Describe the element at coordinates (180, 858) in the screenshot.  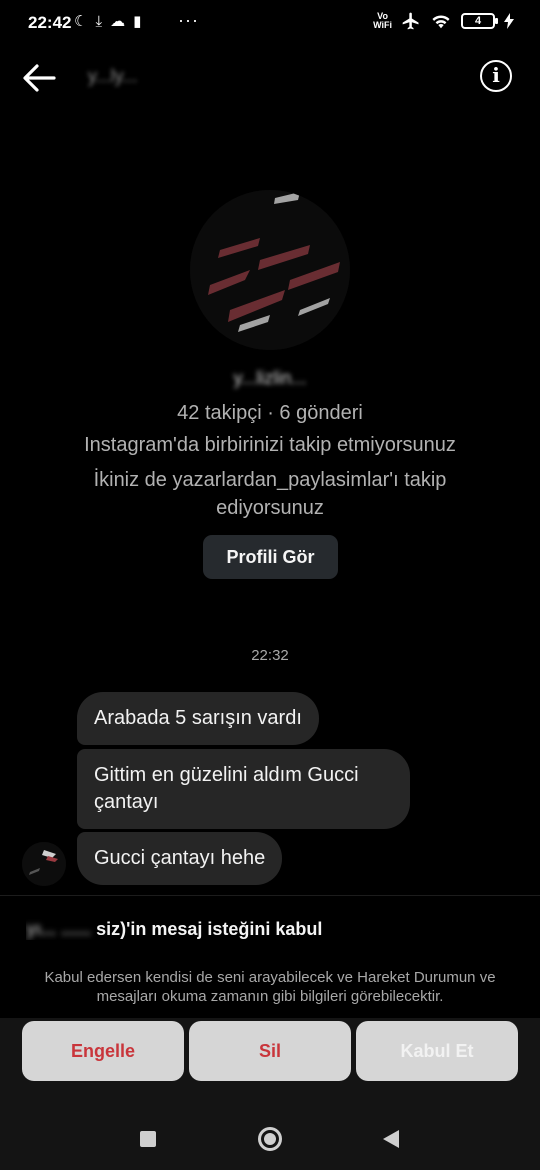
I see `message-bubble: Gucci çantayı hehe` at that location.